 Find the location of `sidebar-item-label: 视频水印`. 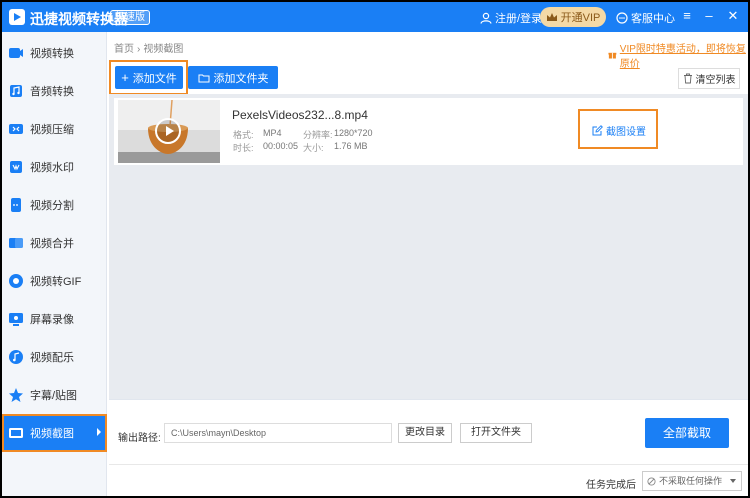

sidebar-item-label: 视频水印 is located at coordinates (52, 168).